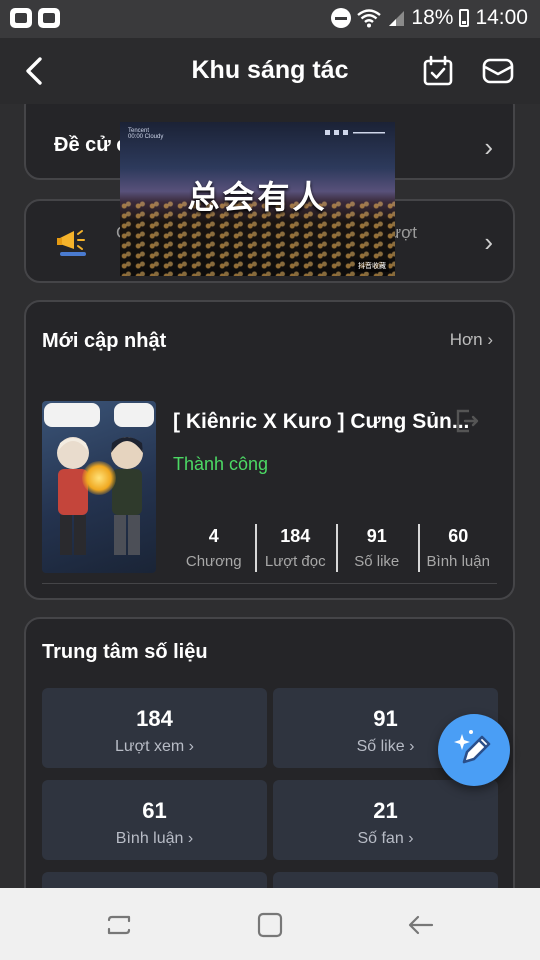 Image resolution: width=540 pixels, height=960 pixels. I want to click on video-badge: 抖音收藏, so click(372, 266).